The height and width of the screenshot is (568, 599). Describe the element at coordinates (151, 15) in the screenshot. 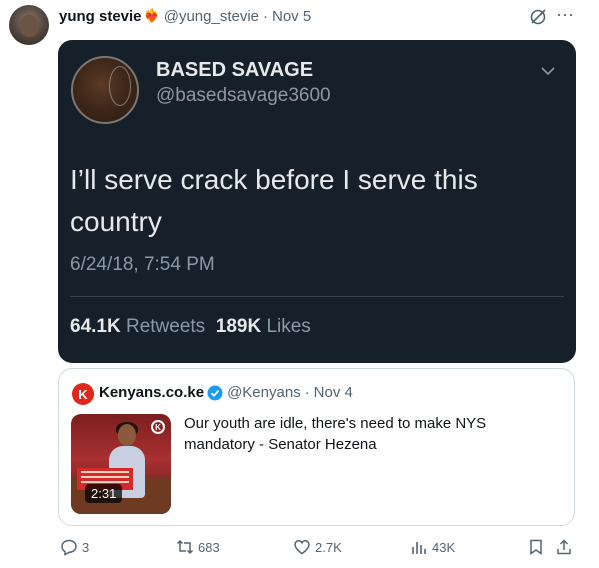

I see `heart-on-fire-icon: ❤️‍🔥` at that location.